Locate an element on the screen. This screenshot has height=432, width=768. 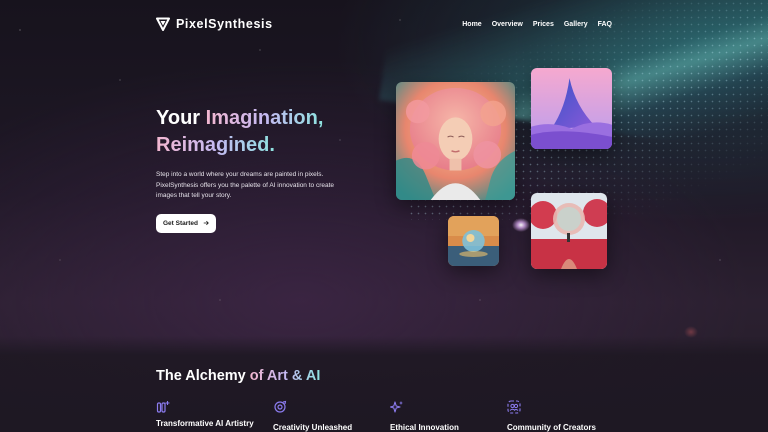
hero-title-plain: Your is located at coordinates (181, 118).